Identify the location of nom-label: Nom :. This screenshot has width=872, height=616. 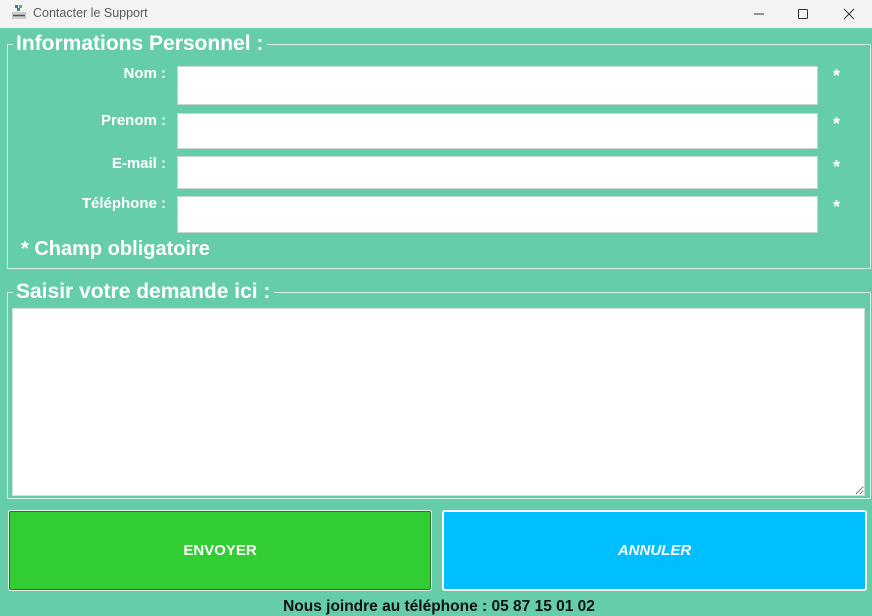
(145, 73).